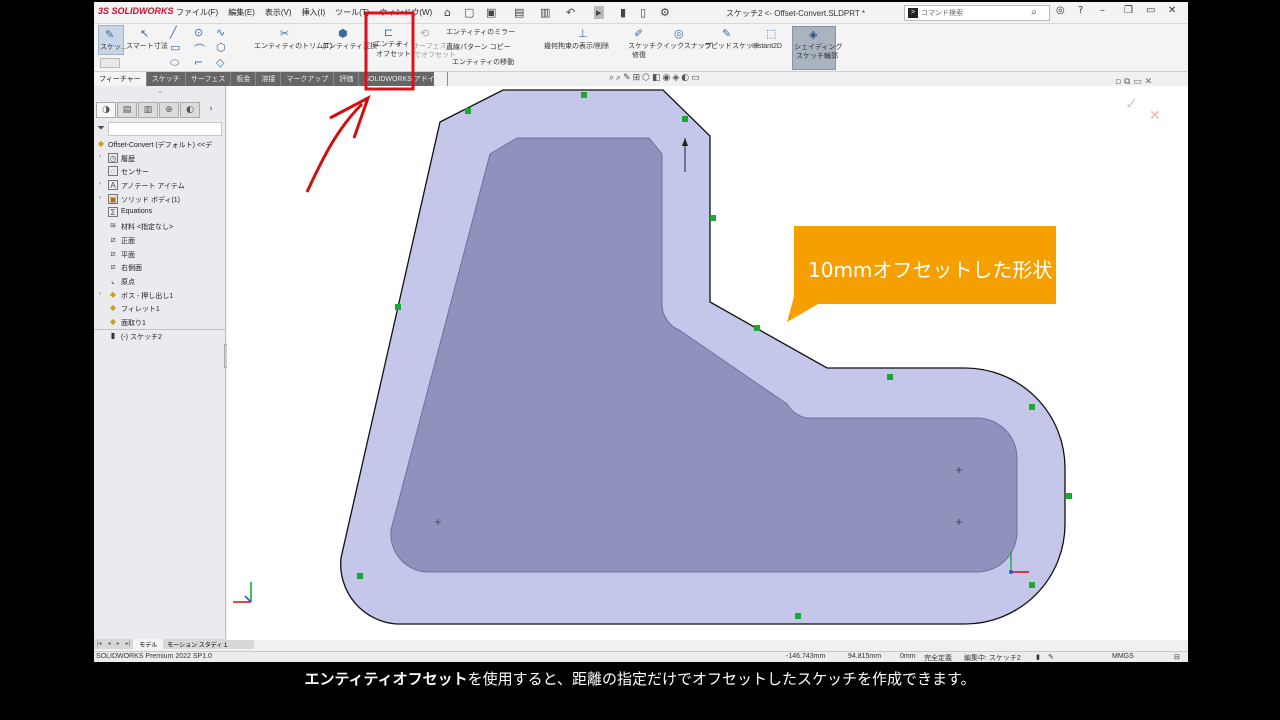  I want to click on tab-weldments: 溶接, so click(269, 79).